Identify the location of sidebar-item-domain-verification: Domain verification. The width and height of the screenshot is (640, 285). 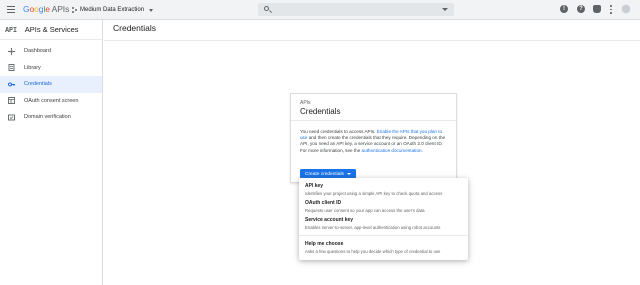
(51, 117).